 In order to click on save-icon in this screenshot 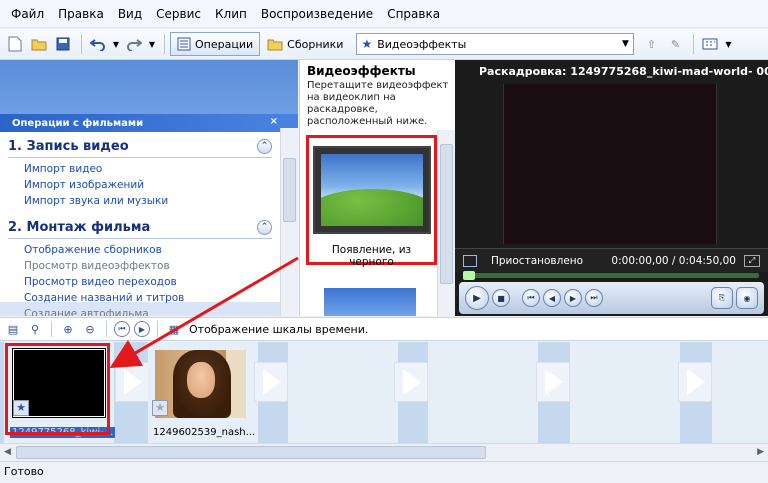, I will do `click(63, 44)`.